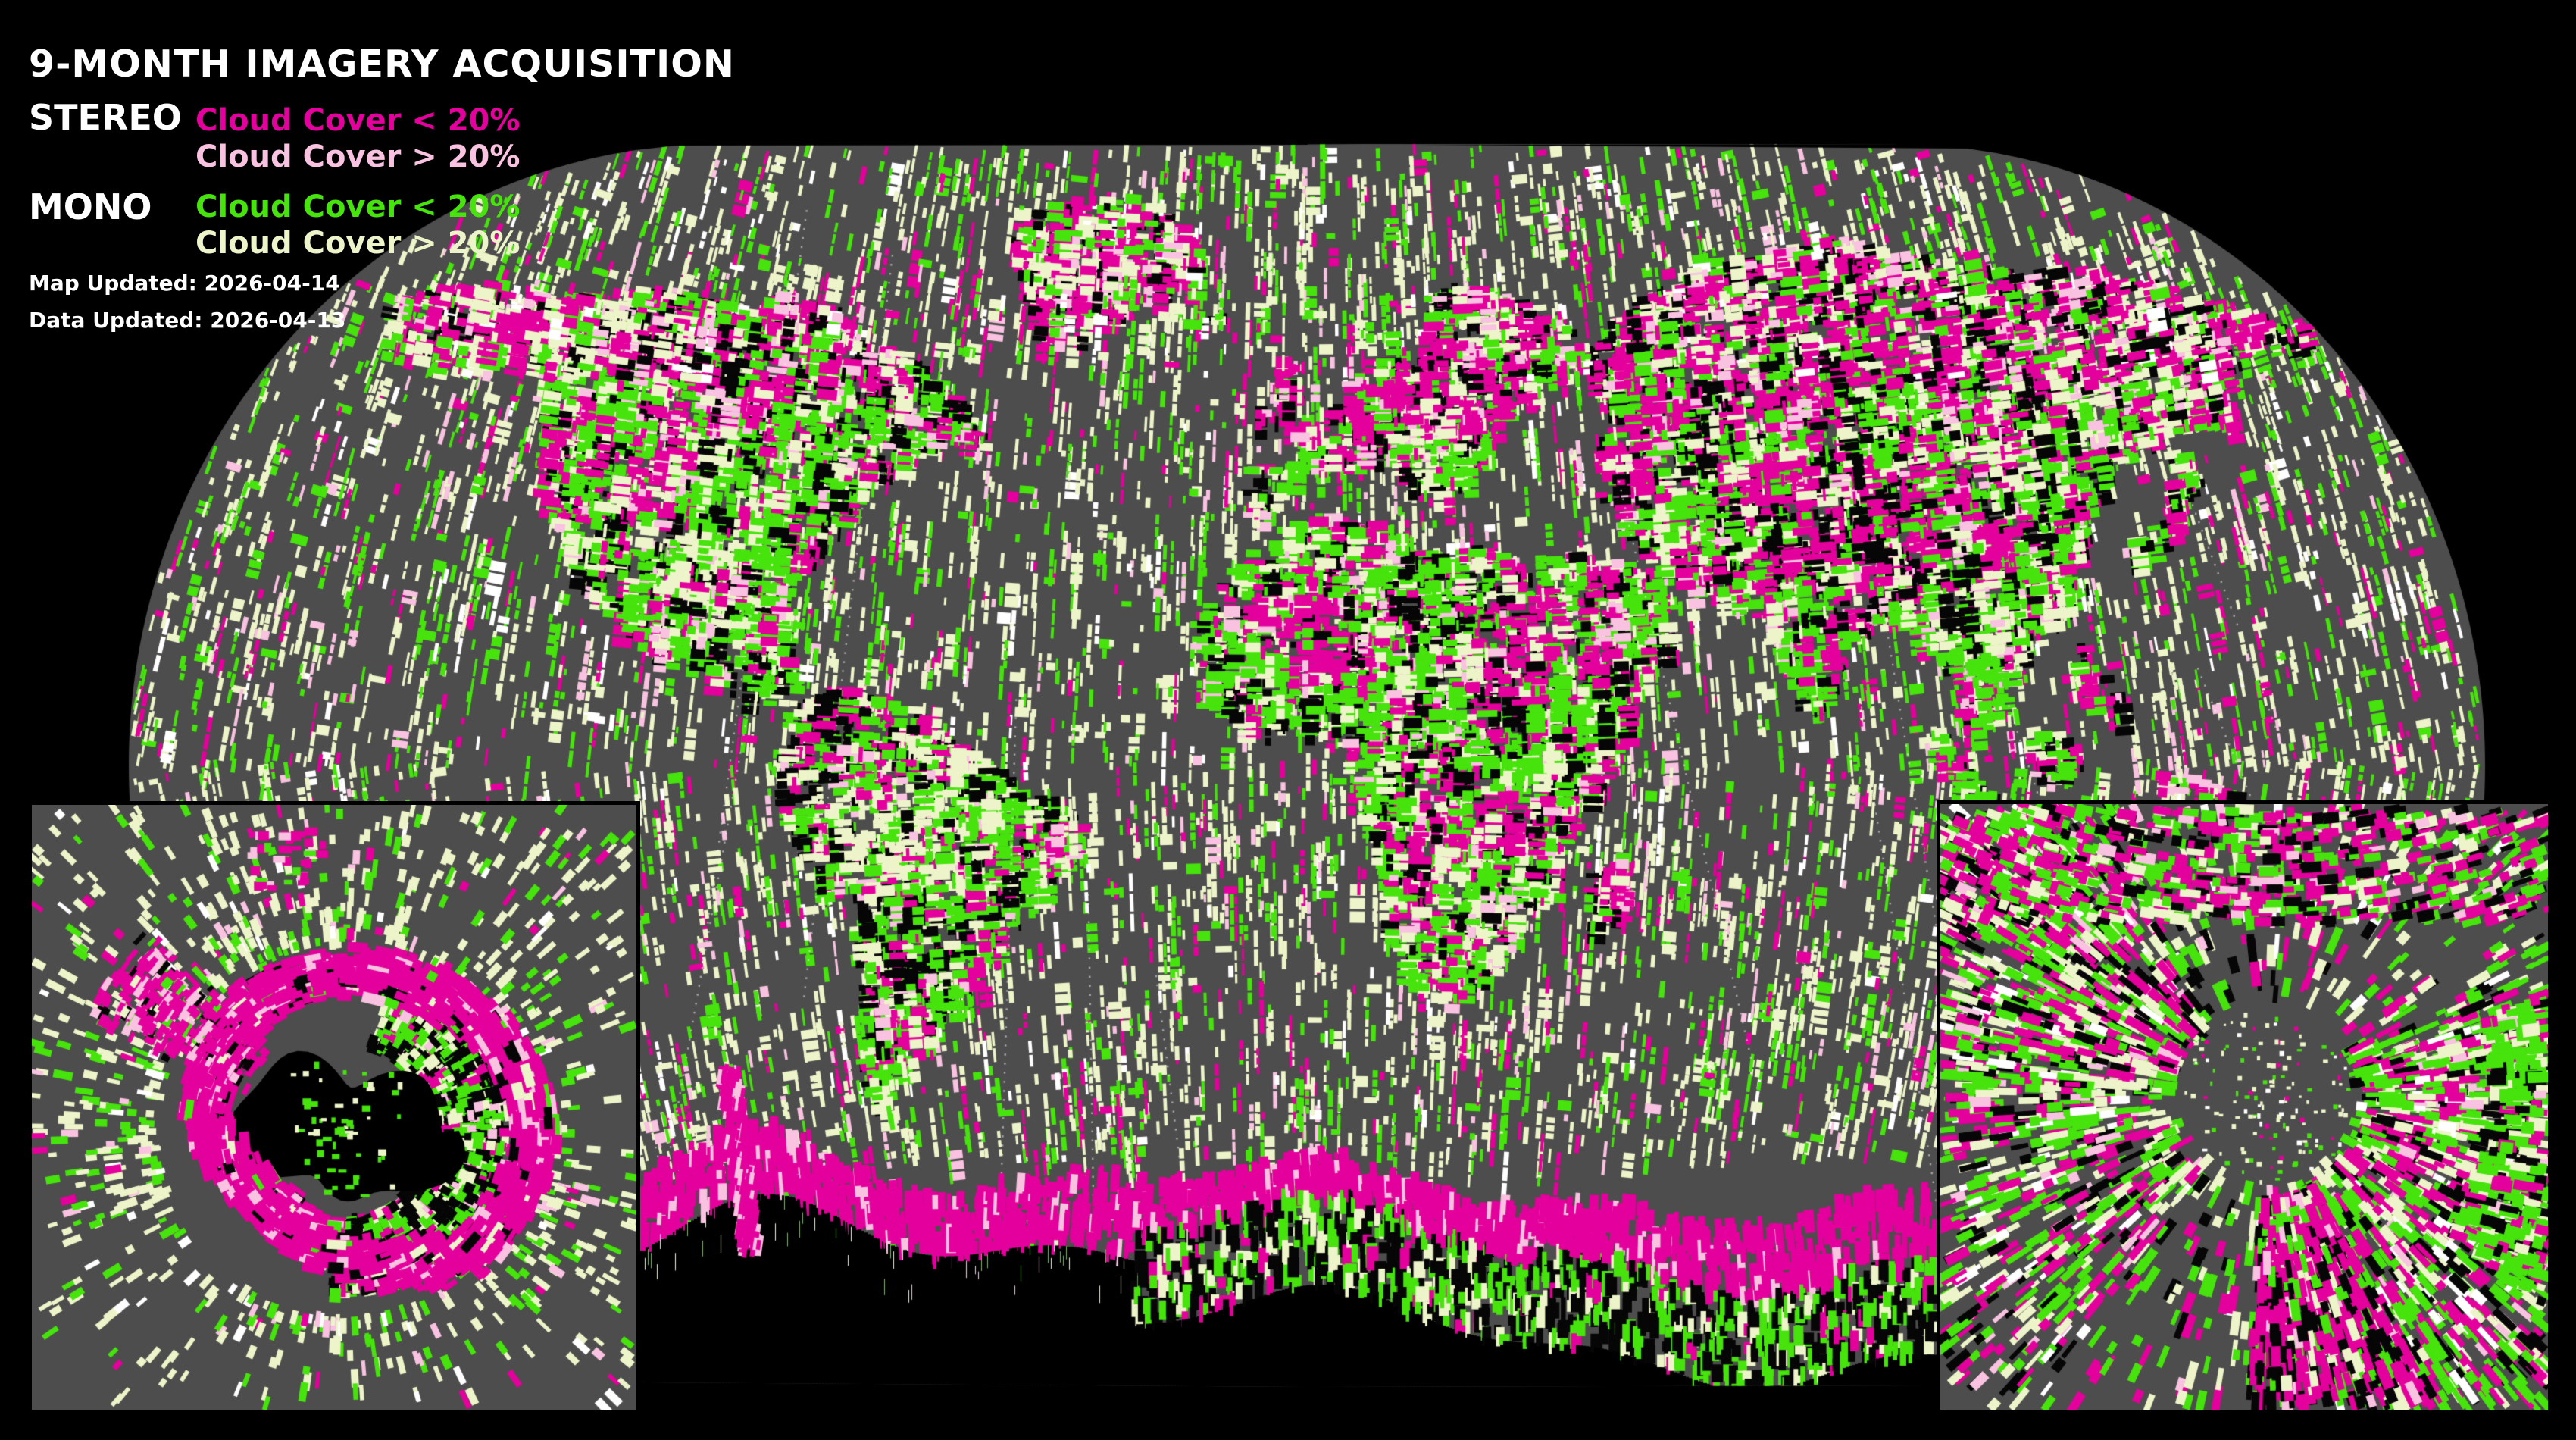  Describe the element at coordinates (358, 206) in the screenshot. I see `legend-mono-low-cloud: Cloud Cover < 20%` at that location.